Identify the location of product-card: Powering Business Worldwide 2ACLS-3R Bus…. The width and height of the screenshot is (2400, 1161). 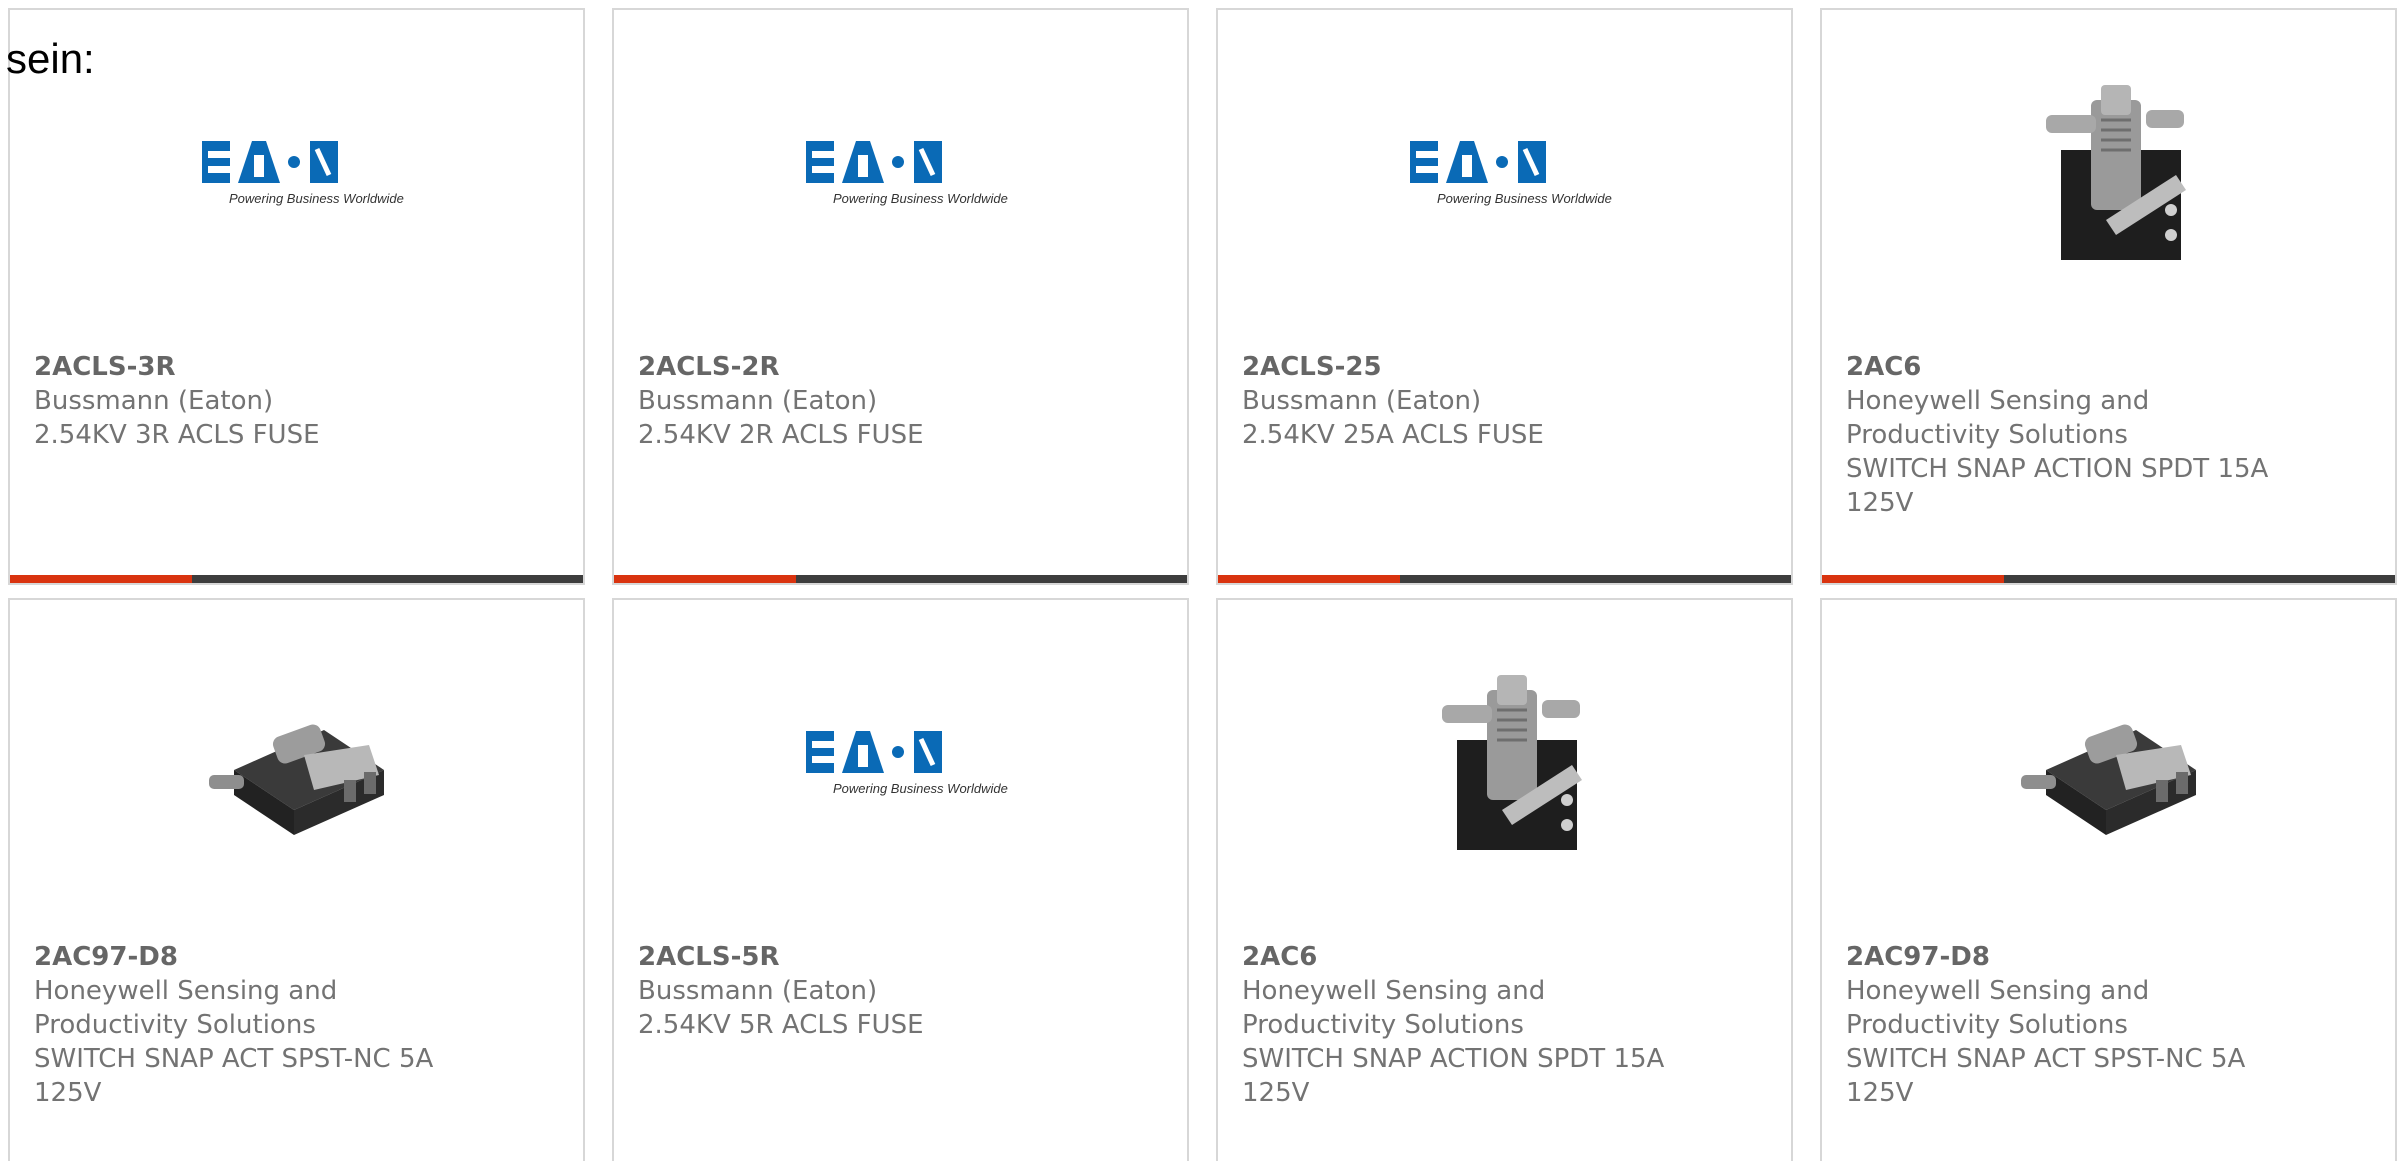
(296, 296).